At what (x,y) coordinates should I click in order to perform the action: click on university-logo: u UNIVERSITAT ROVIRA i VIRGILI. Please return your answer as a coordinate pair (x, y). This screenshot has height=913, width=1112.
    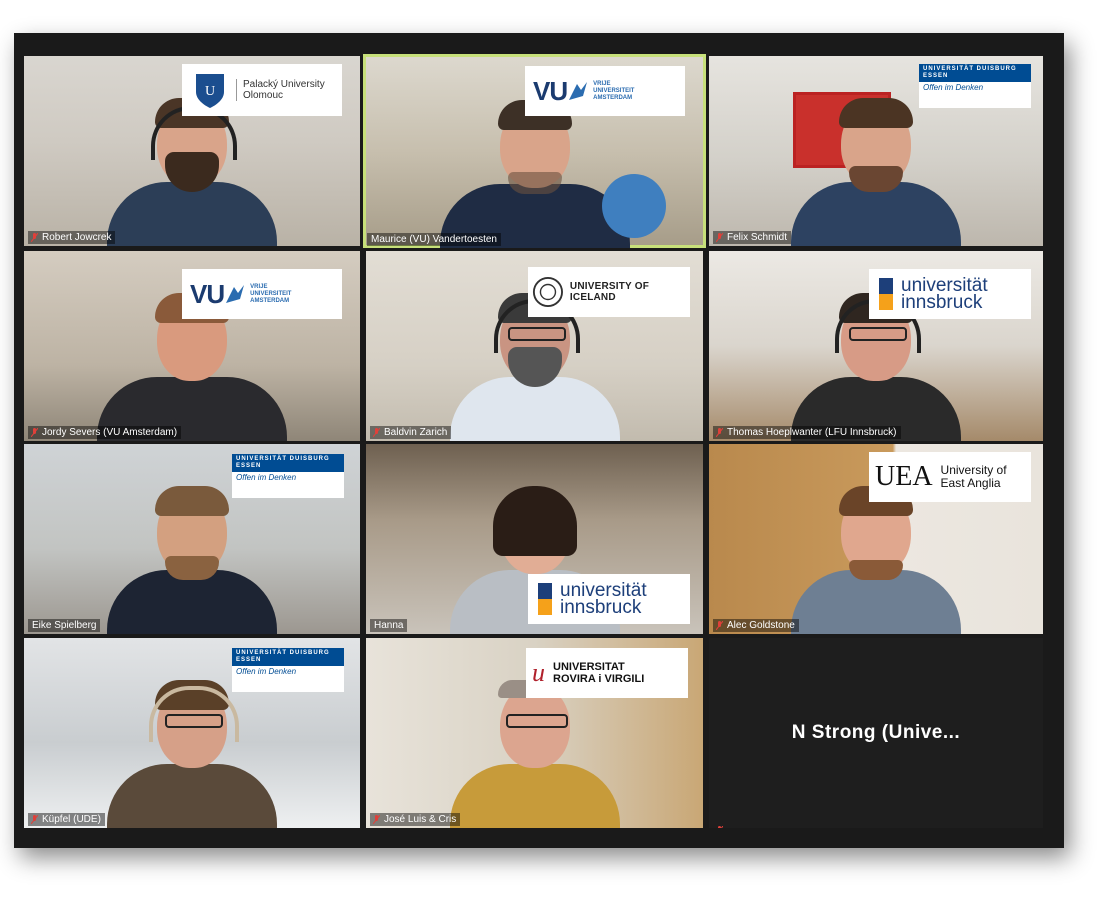
    Looking at the image, I should click on (607, 673).